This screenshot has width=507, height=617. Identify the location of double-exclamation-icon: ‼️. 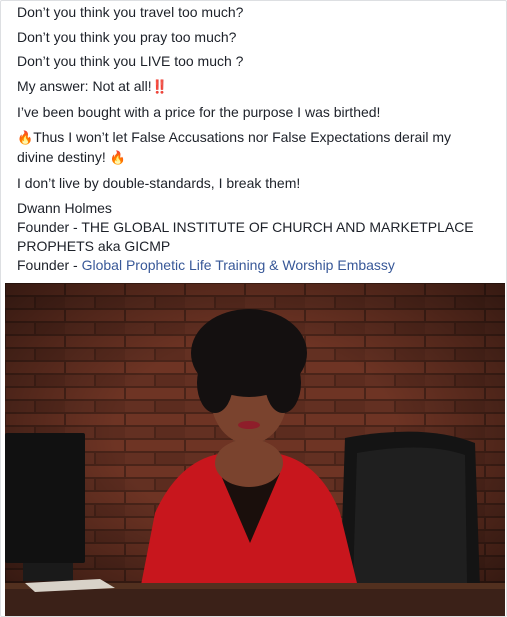
(159, 86).